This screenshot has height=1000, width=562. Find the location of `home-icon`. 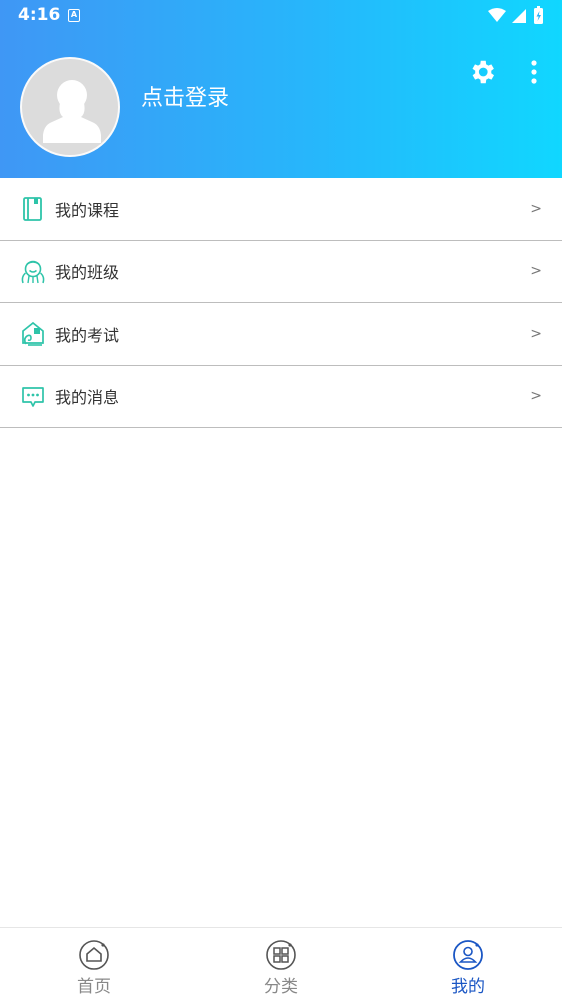

home-icon is located at coordinates (94, 955).